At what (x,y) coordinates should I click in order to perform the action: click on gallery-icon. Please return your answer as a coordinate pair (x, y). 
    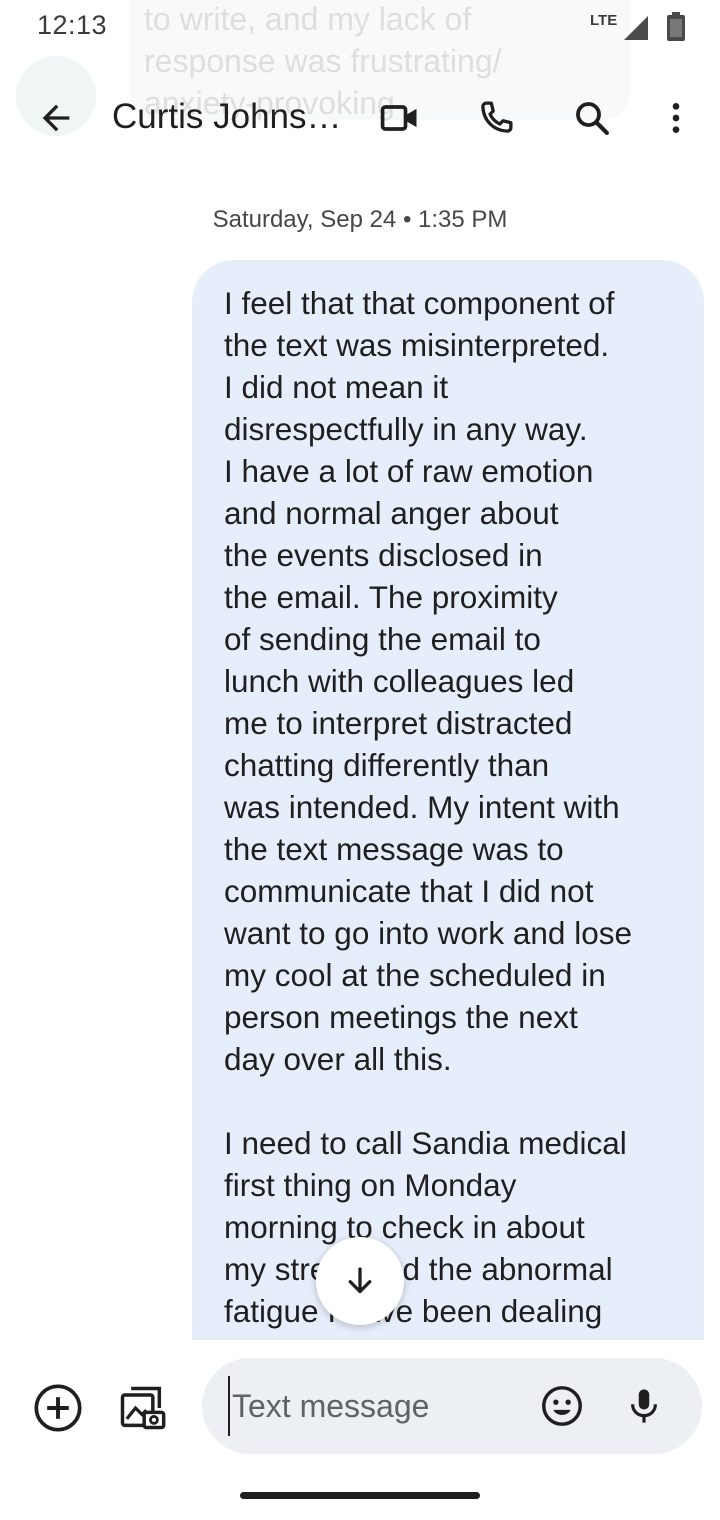
    Looking at the image, I should click on (143, 1408).